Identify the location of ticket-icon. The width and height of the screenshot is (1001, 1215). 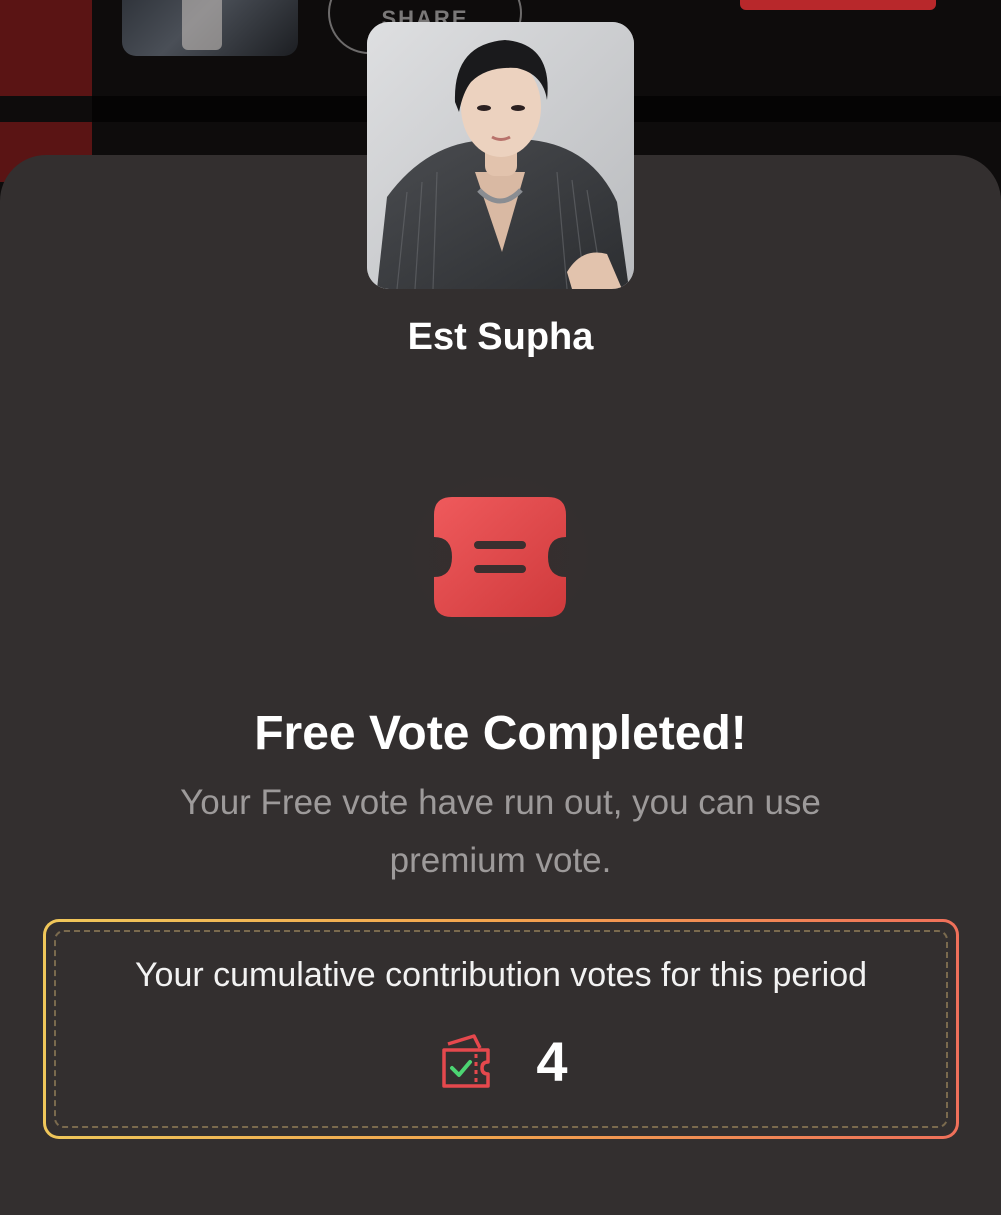
(500, 557).